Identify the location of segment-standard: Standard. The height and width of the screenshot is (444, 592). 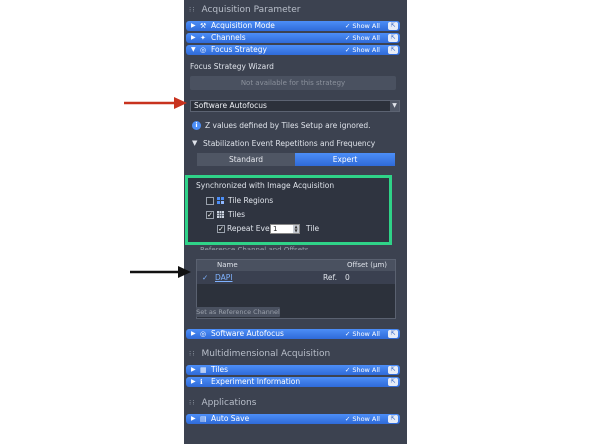
(246, 159).